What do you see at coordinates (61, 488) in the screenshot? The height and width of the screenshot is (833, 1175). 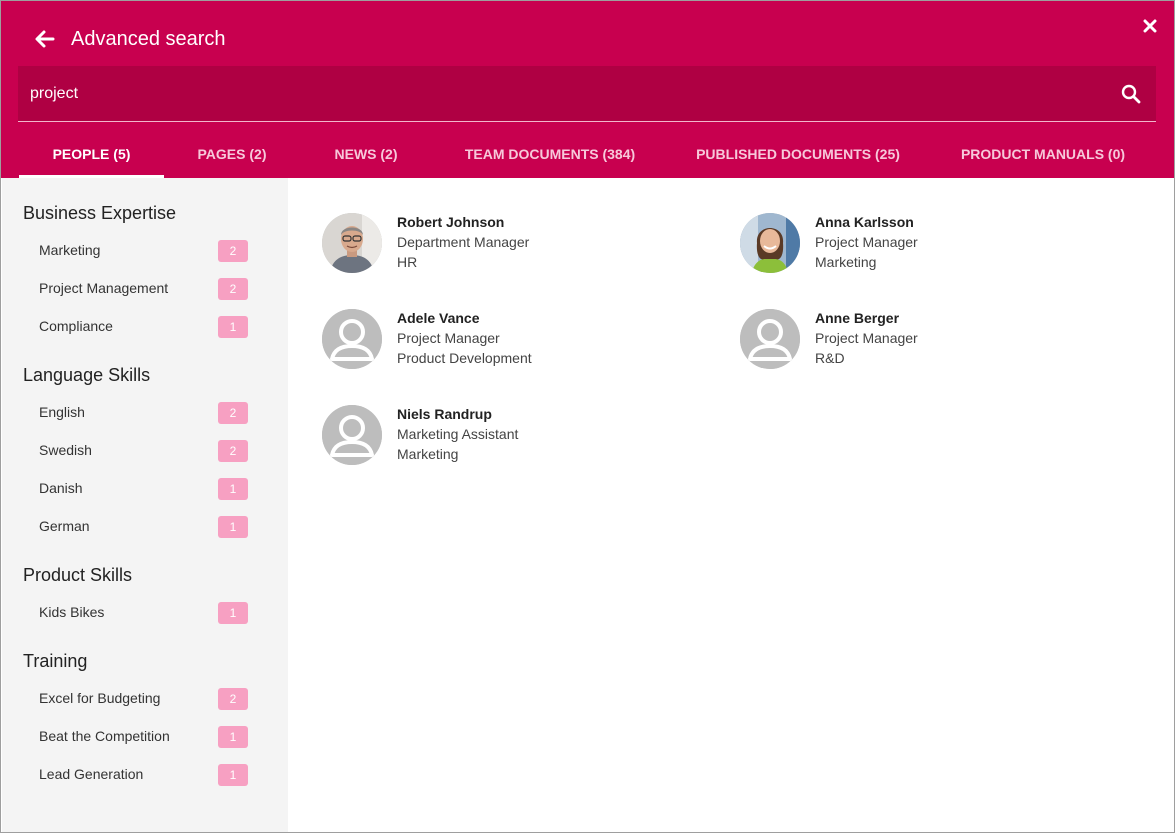 I see `facet-item: Danish` at bounding box center [61, 488].